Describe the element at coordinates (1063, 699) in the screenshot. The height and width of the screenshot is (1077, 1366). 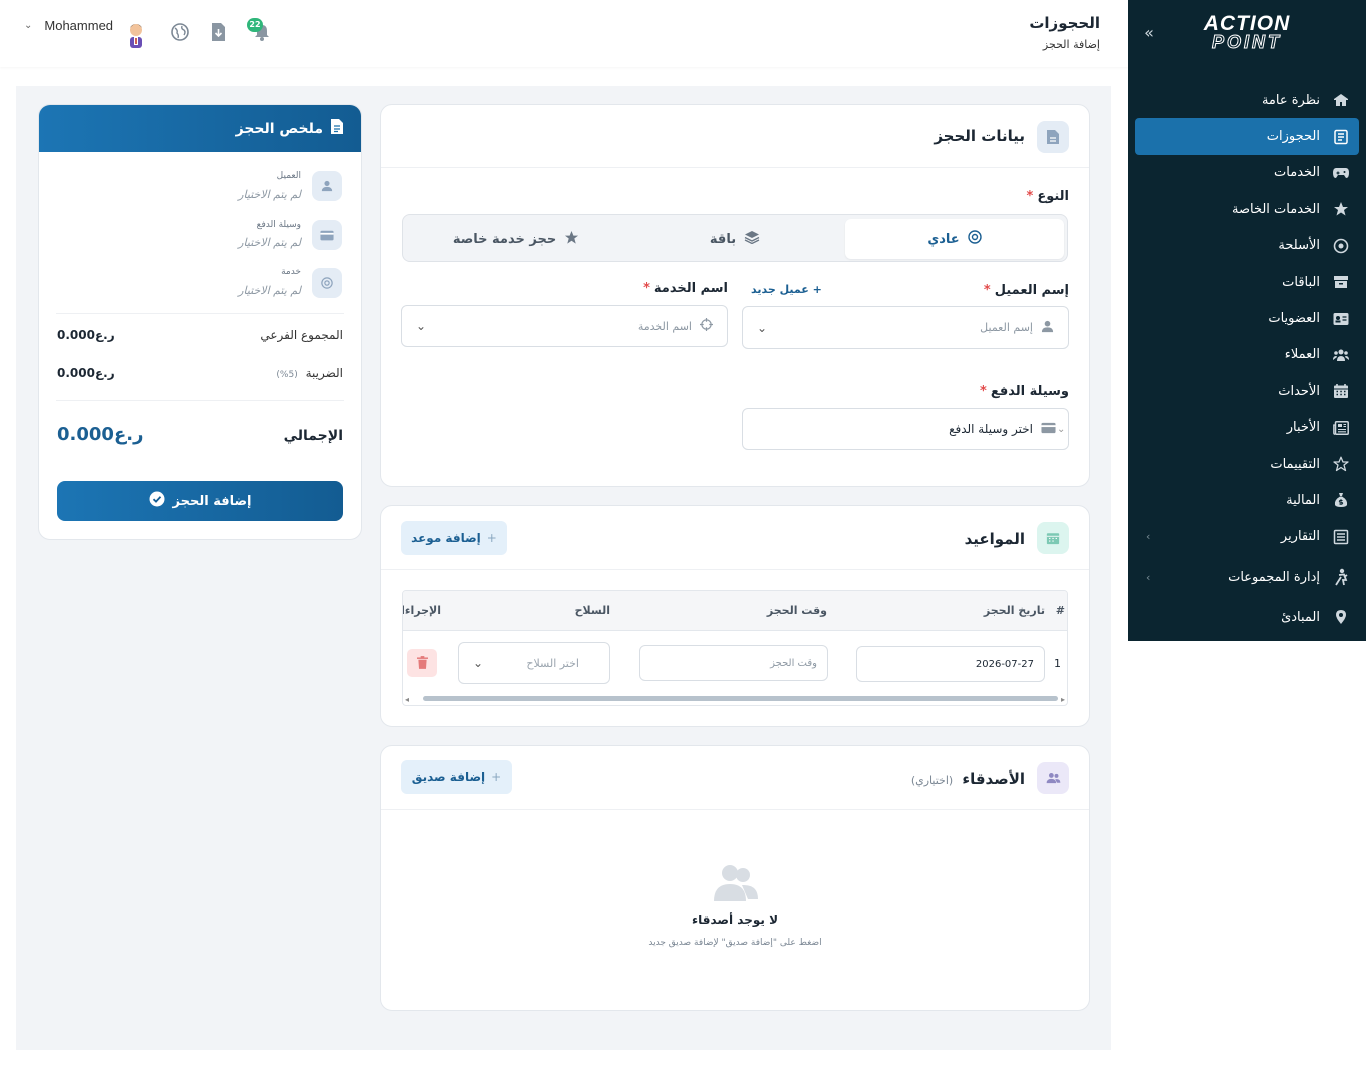
I see `scroll-right-icon: ▸` at that location.